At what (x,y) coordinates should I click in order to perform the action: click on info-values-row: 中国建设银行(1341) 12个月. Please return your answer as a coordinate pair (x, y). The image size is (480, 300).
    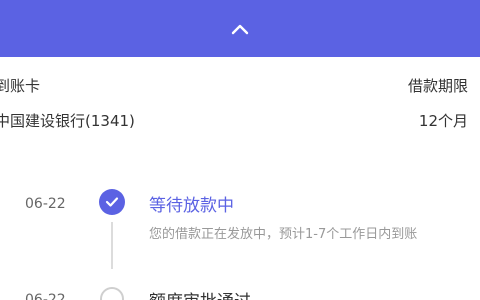
    Looking at the image, I should click on (240, 120).